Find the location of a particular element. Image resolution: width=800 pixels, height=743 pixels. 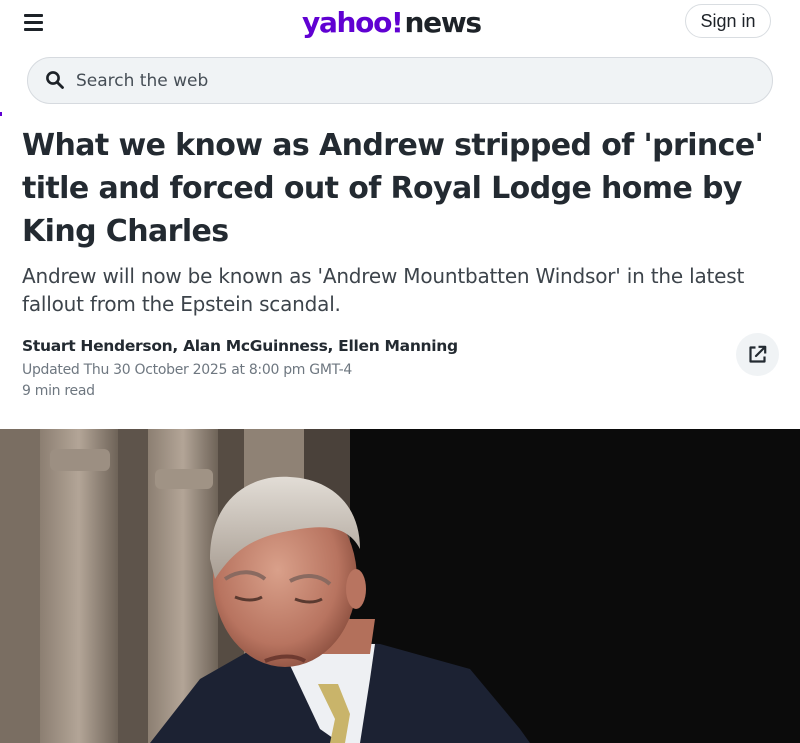

logo-news-text: news is located at coordinates (443, 22).